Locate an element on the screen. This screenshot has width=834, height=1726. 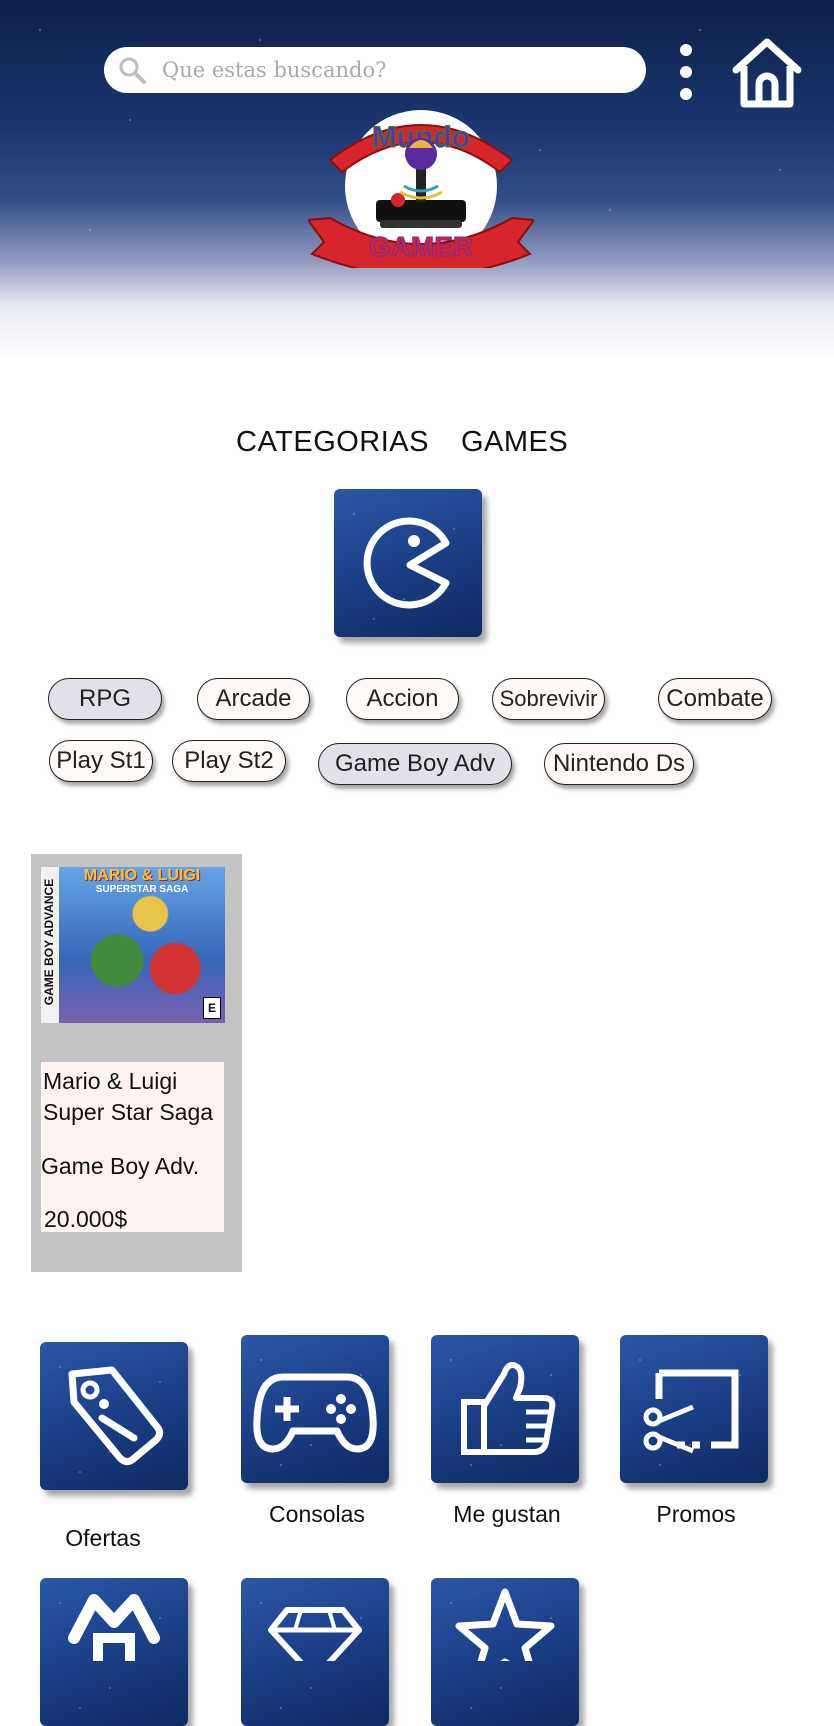
nav-consolas is located at coordinates (315, 1409).